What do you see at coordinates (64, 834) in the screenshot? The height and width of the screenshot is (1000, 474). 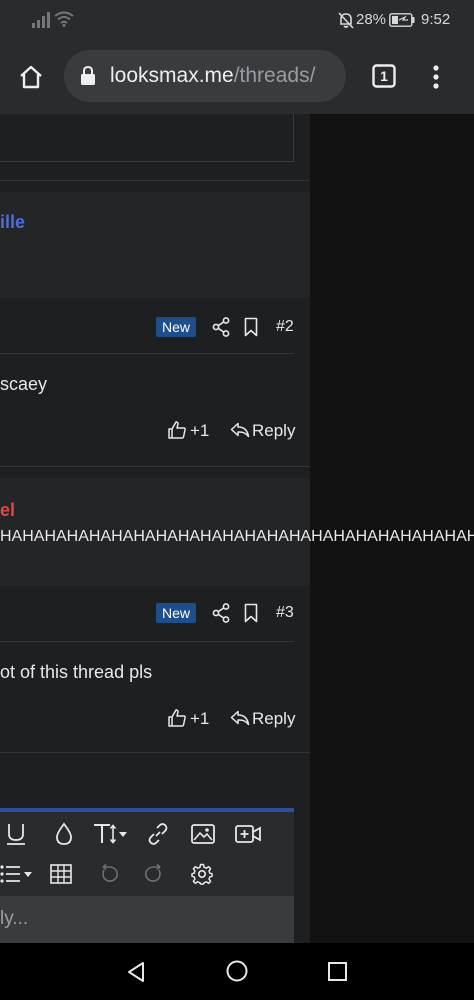 I see `color-drop-icon` at bounding box center [64, 834].